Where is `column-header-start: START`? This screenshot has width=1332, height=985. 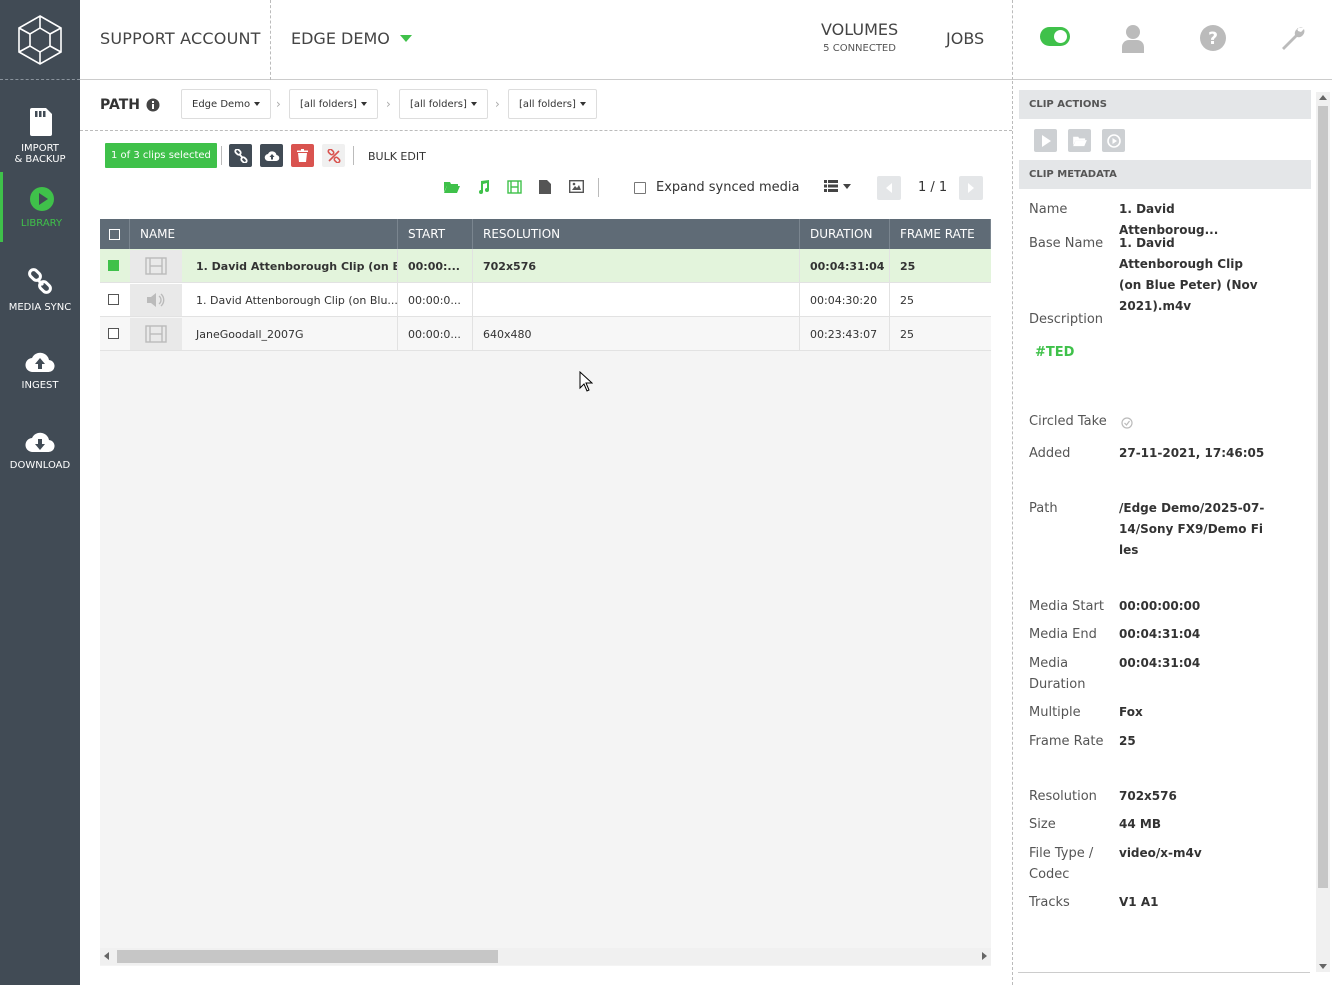
column-header-start: START is located at coordinates (435, 234).